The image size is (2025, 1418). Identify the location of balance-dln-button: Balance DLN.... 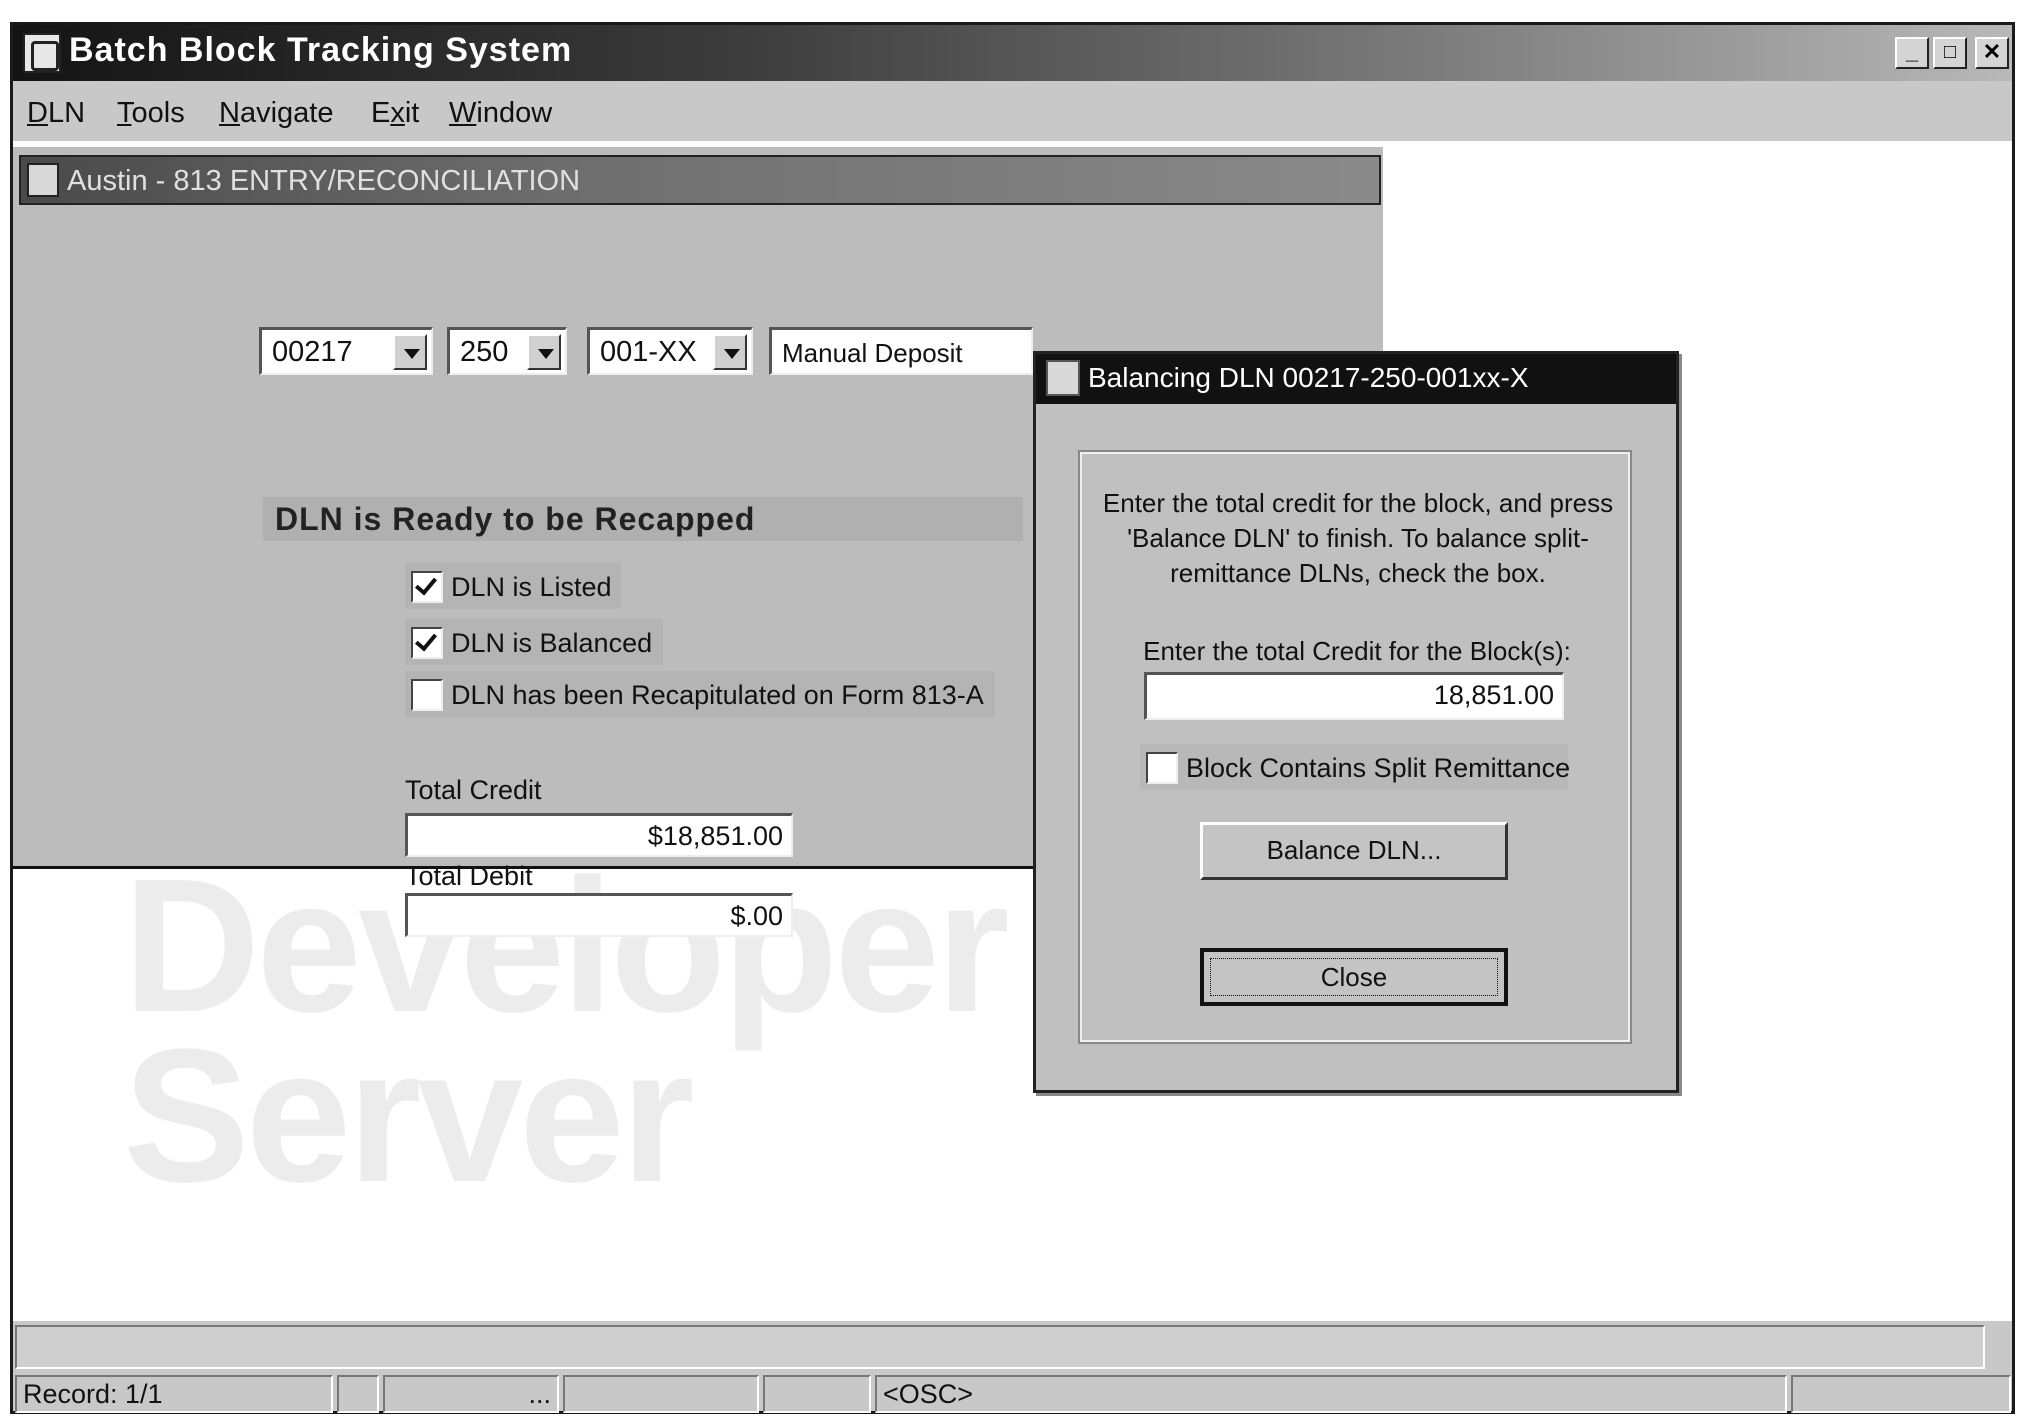
(1354, 851).